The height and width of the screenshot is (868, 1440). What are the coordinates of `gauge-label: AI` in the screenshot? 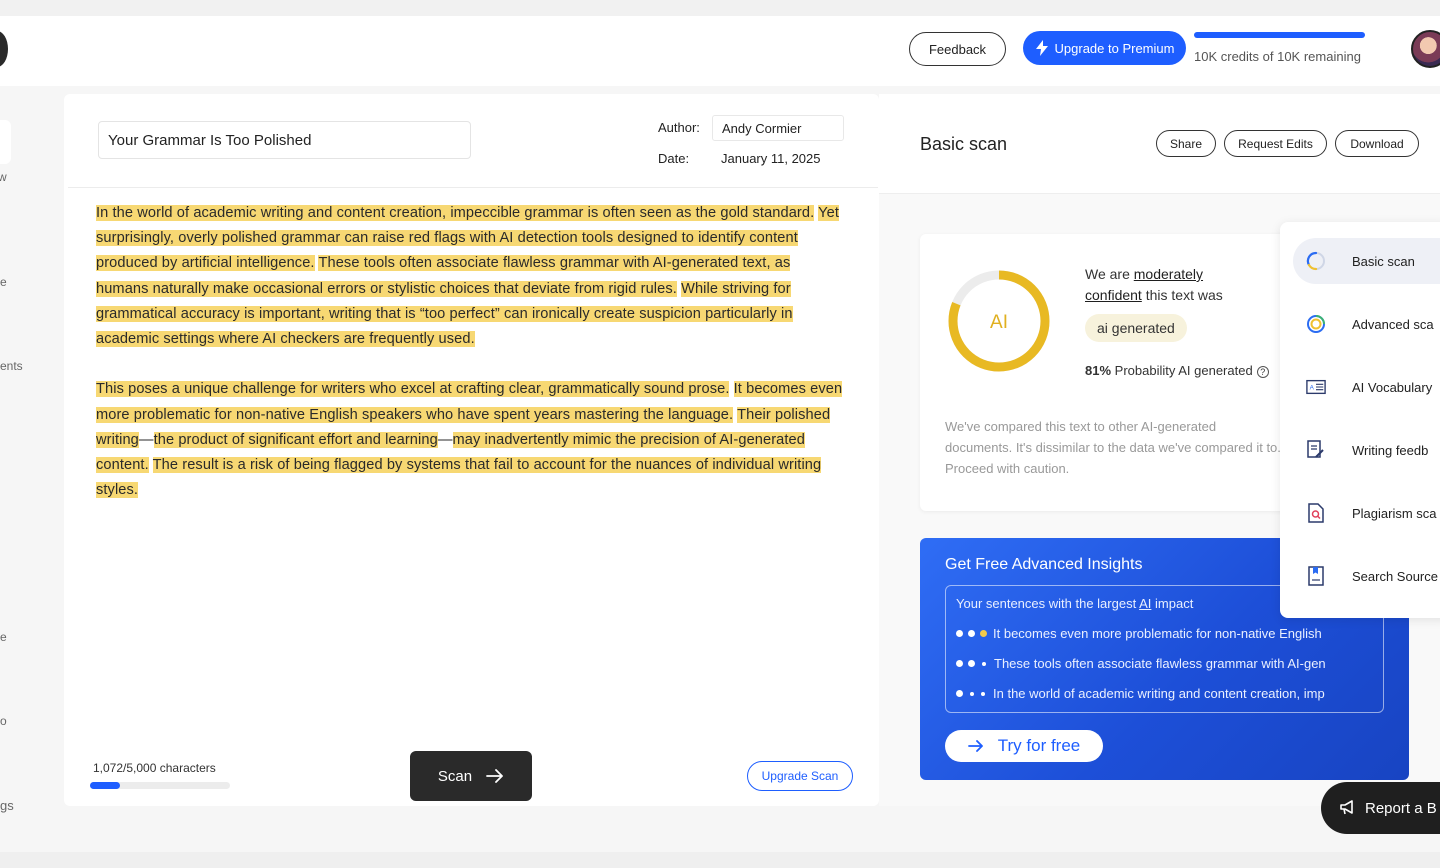 It's located at (999, 322).